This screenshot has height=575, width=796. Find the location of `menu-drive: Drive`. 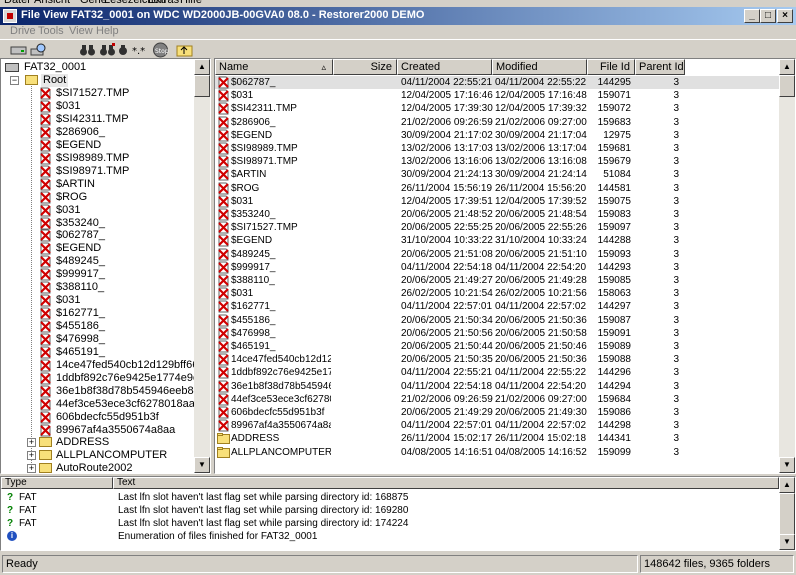

menu-drive: Drive is located at coordinates (23, 31).